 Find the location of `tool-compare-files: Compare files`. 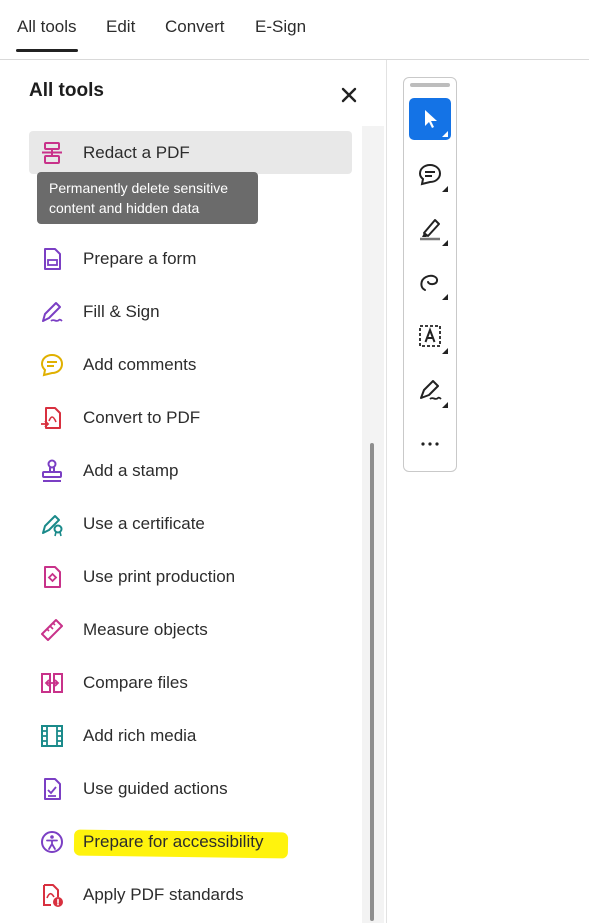

tool-compare-files: Compare files is located at coordinates (190, 682).